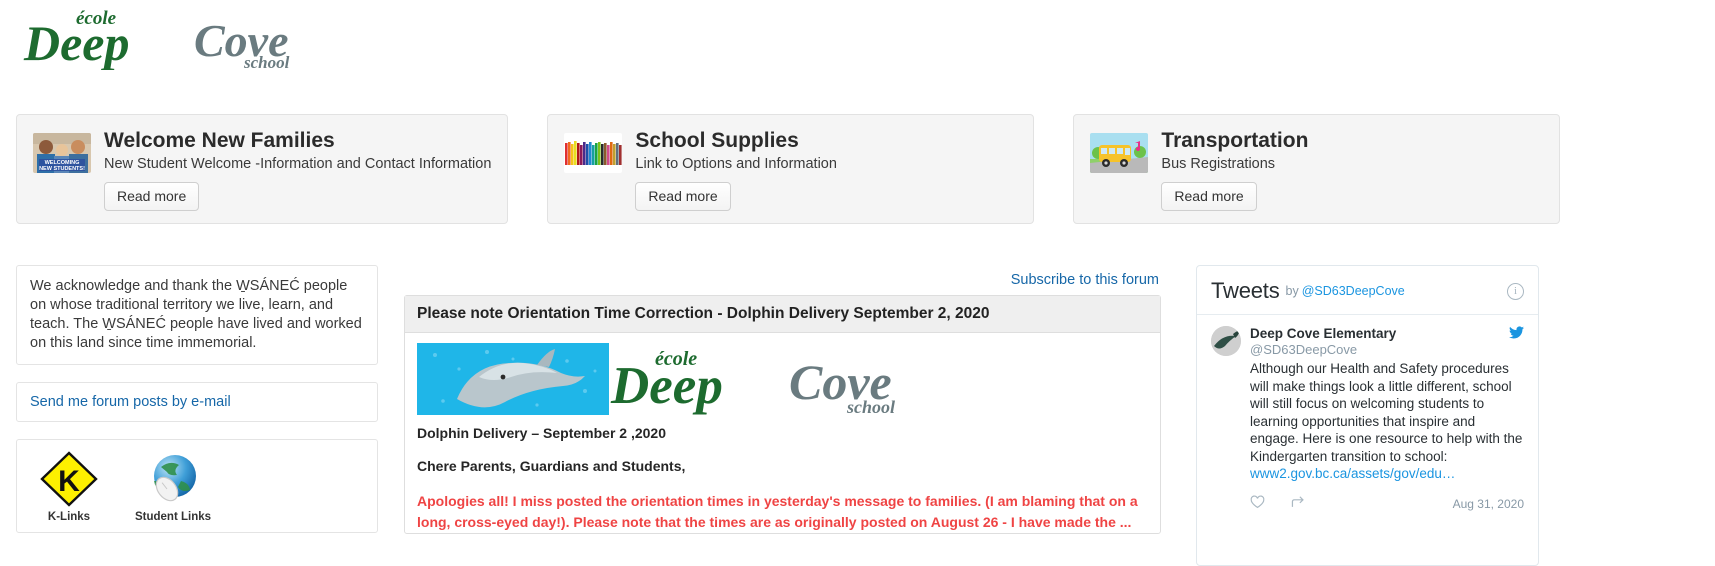 The image size is (1715, 566). Describe the element at coordinates (782, 280) in the screenshot. I see `subscribe-row: Subscribe to this forum` at that location.